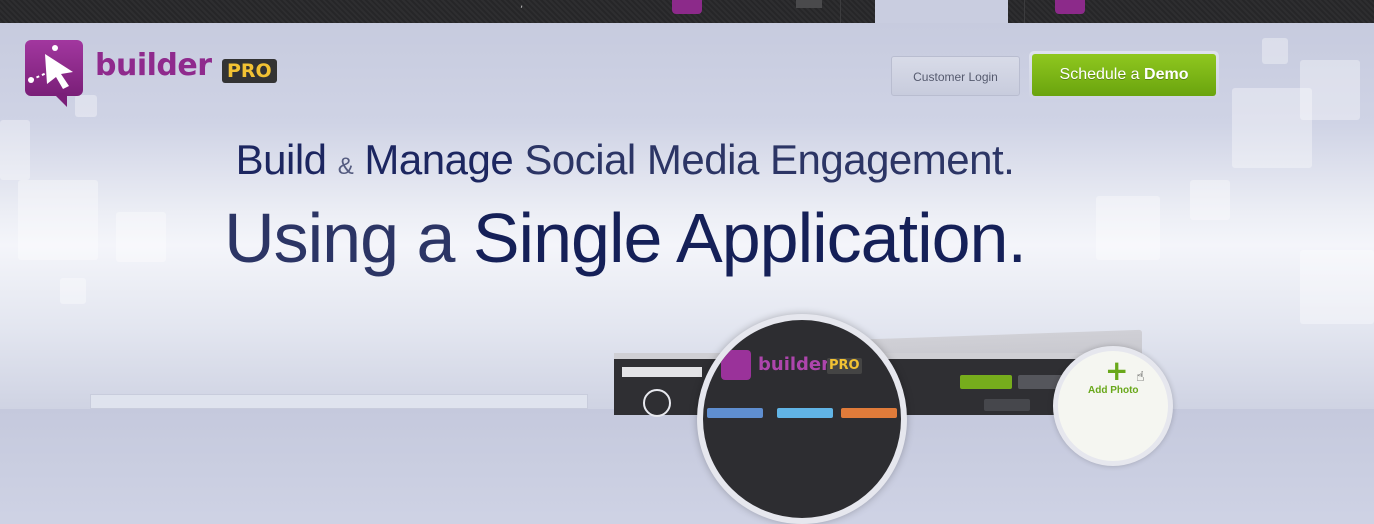  I want to click on hero-line2-light: Using a, so click(339, 238).